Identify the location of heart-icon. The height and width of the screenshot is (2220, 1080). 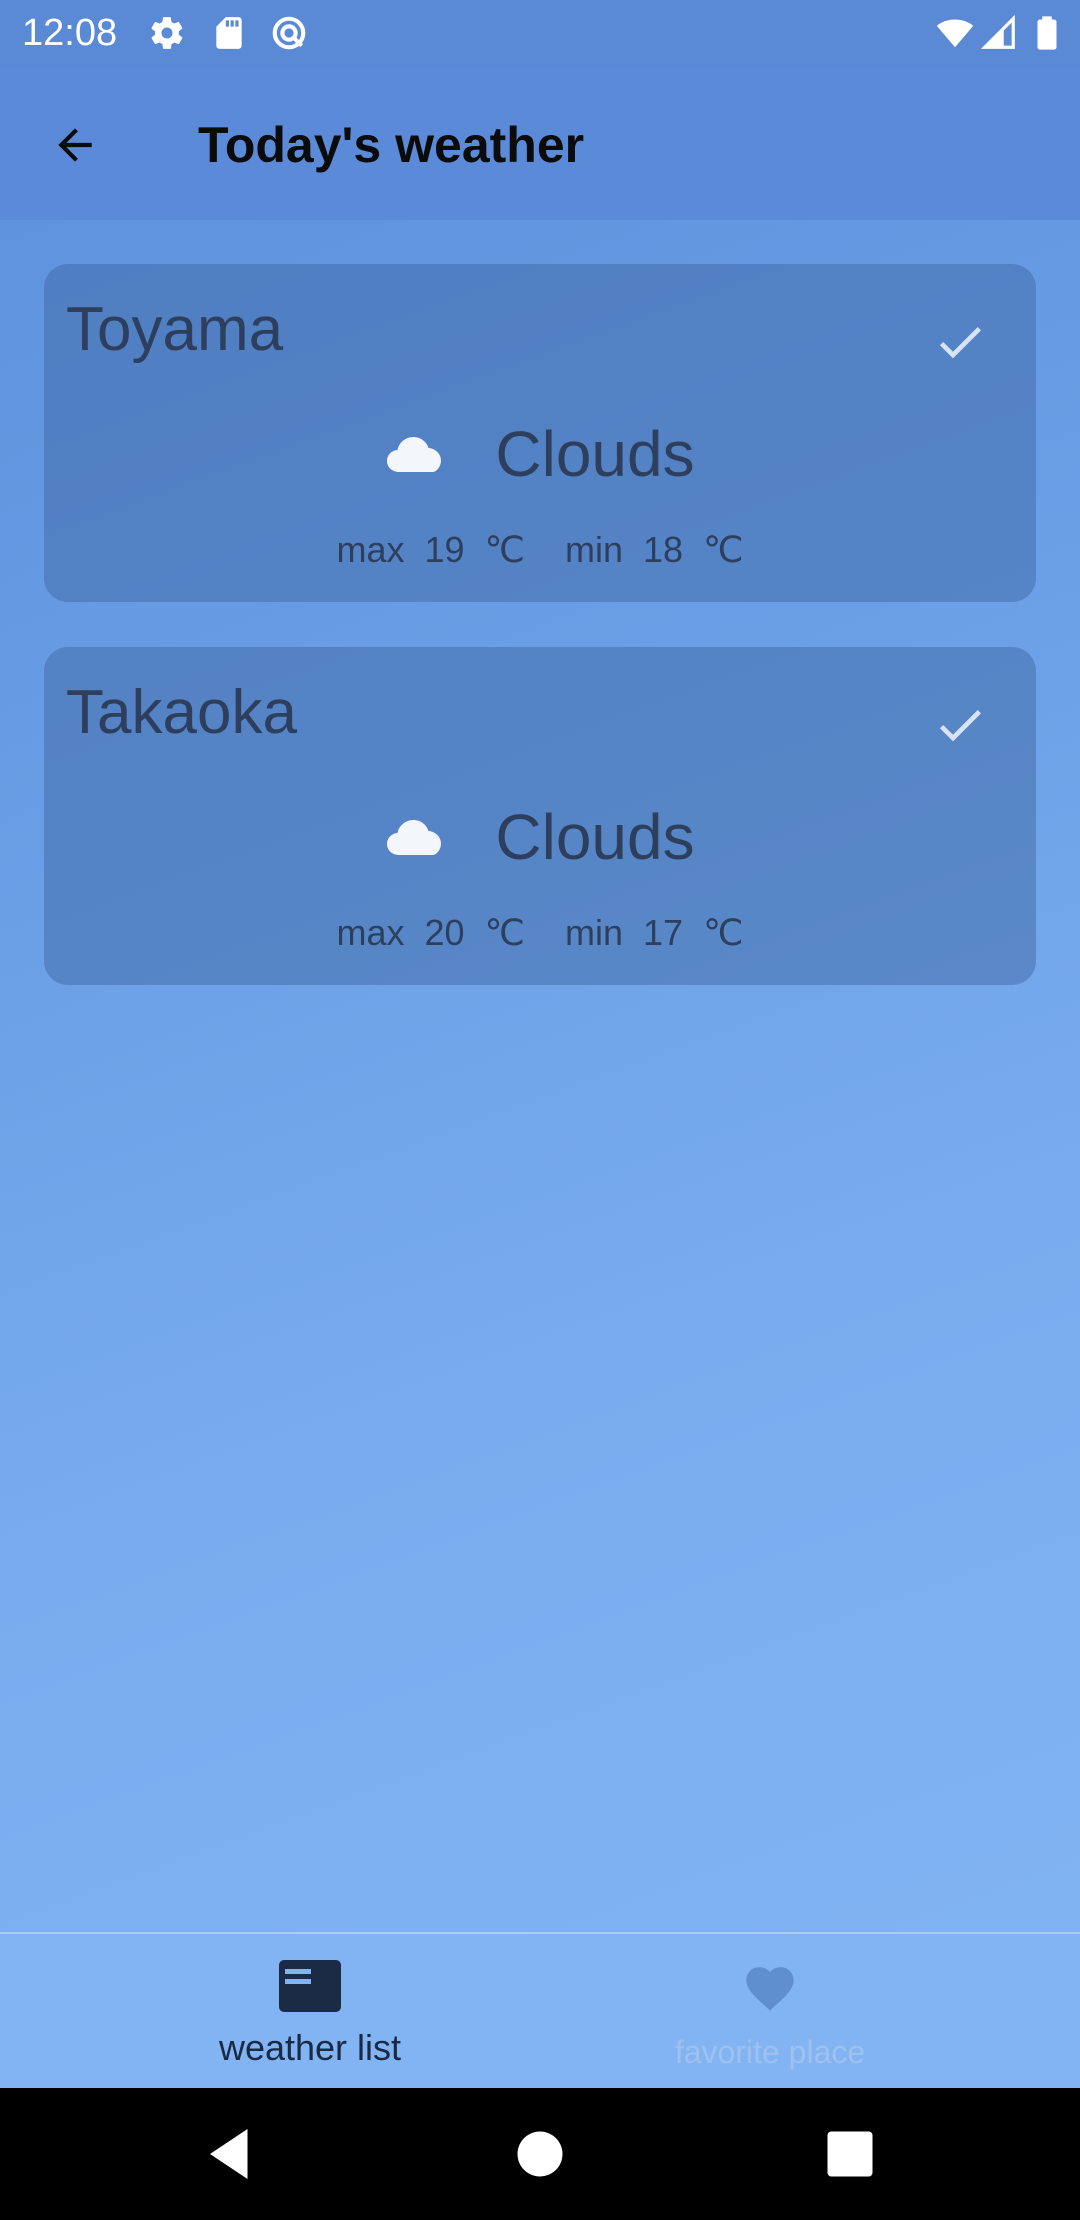
(770, 1989).